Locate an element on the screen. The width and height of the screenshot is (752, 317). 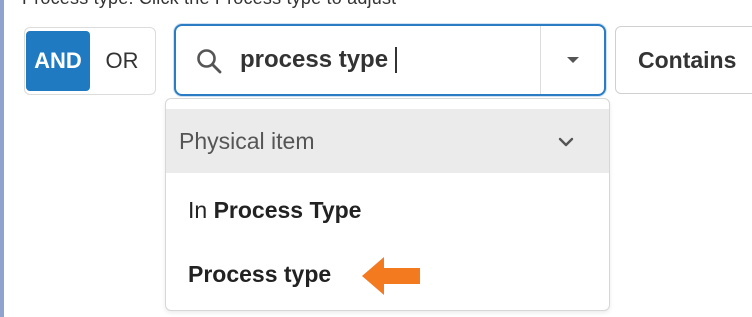
menu-item-label: Process Type is located at coordinates (287, 210).